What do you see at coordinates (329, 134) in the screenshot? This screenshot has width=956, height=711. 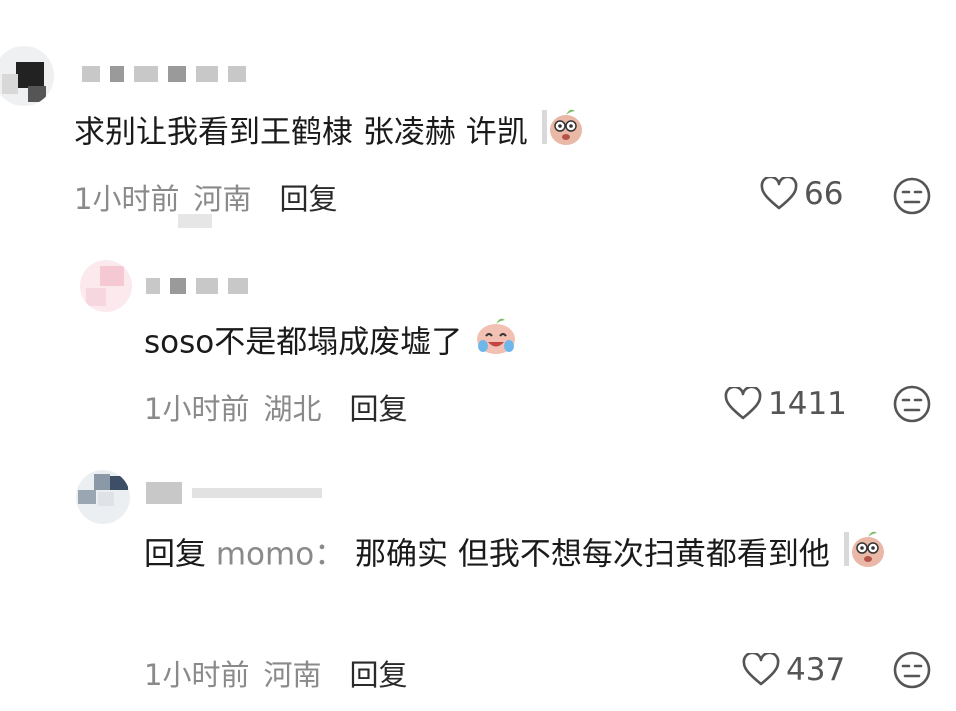 I see `comment-text: 求别让我看到王鹤棣 张凌赫 许凯` at bounding box center [329, 134].